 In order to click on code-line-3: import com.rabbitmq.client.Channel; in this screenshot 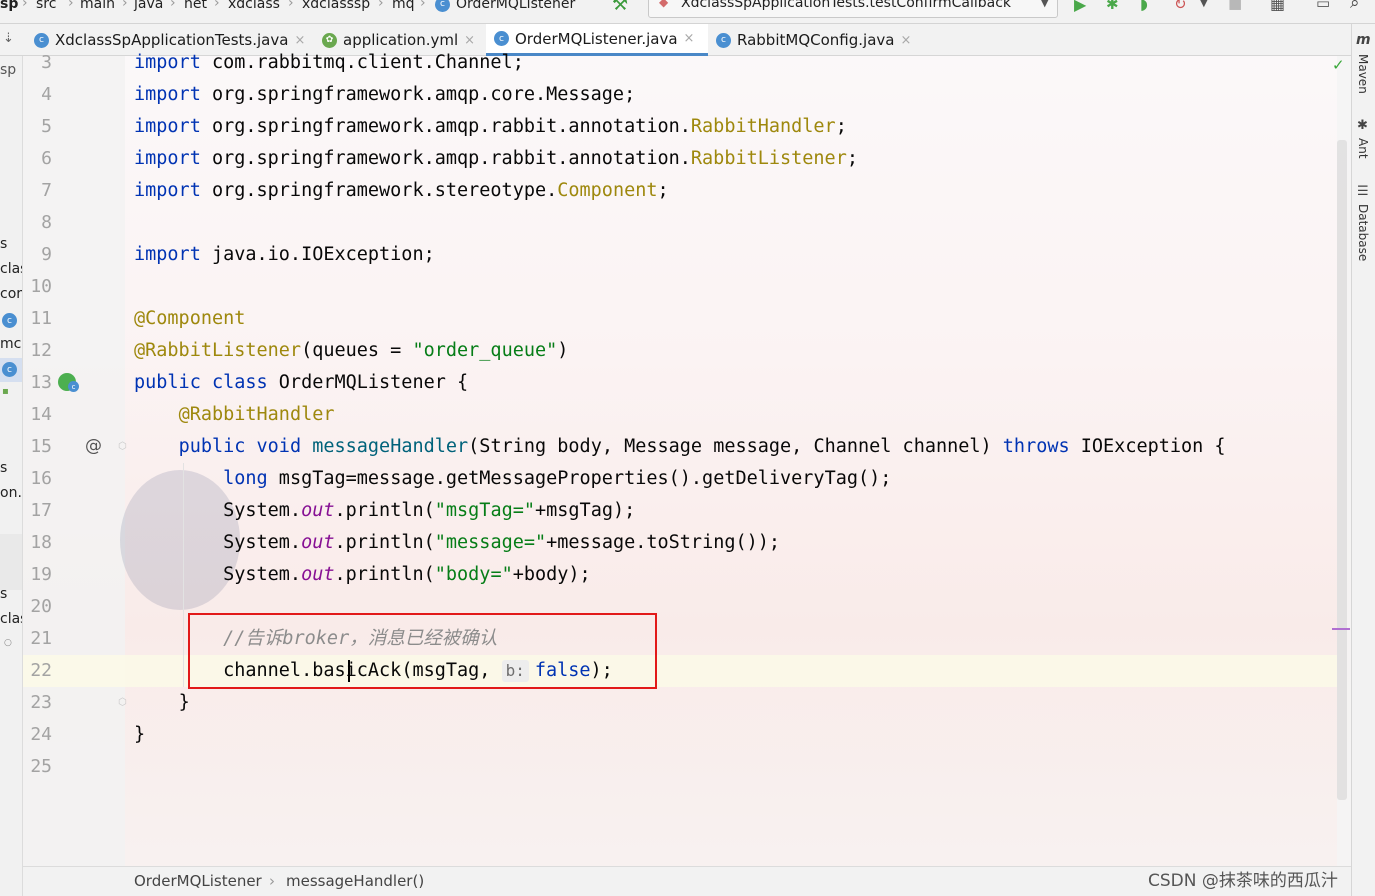, I will do `click(329, 63)`.